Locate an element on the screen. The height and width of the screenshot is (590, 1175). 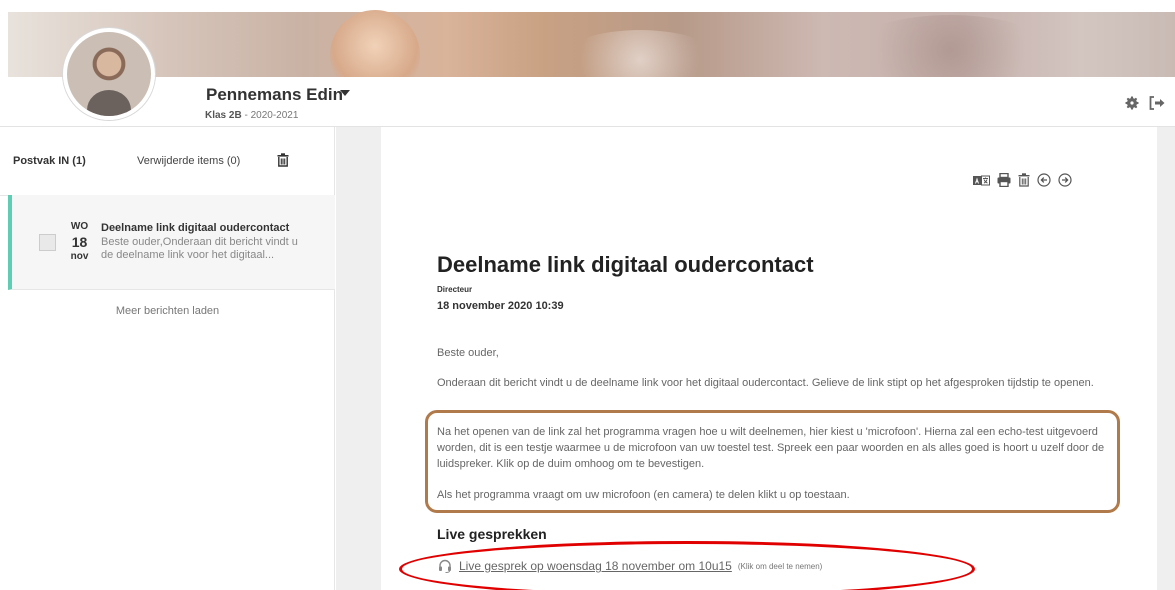
user-class-info: Klas 2B - 2020-2021 is located at coordinates (252, 115).